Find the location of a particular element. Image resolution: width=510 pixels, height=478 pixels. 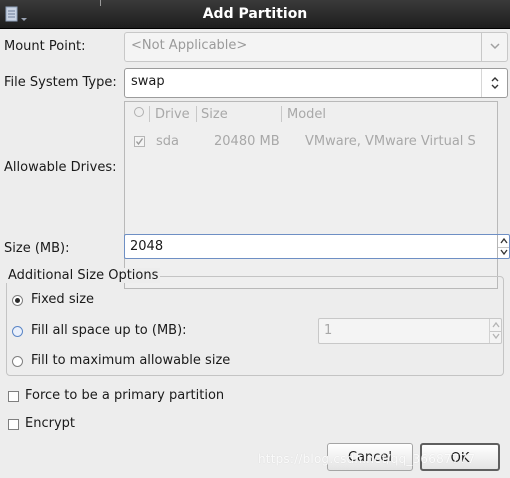

watermark-text: https://blog.csdn.net/qq_36687777 is located at coordinates (367, 459).